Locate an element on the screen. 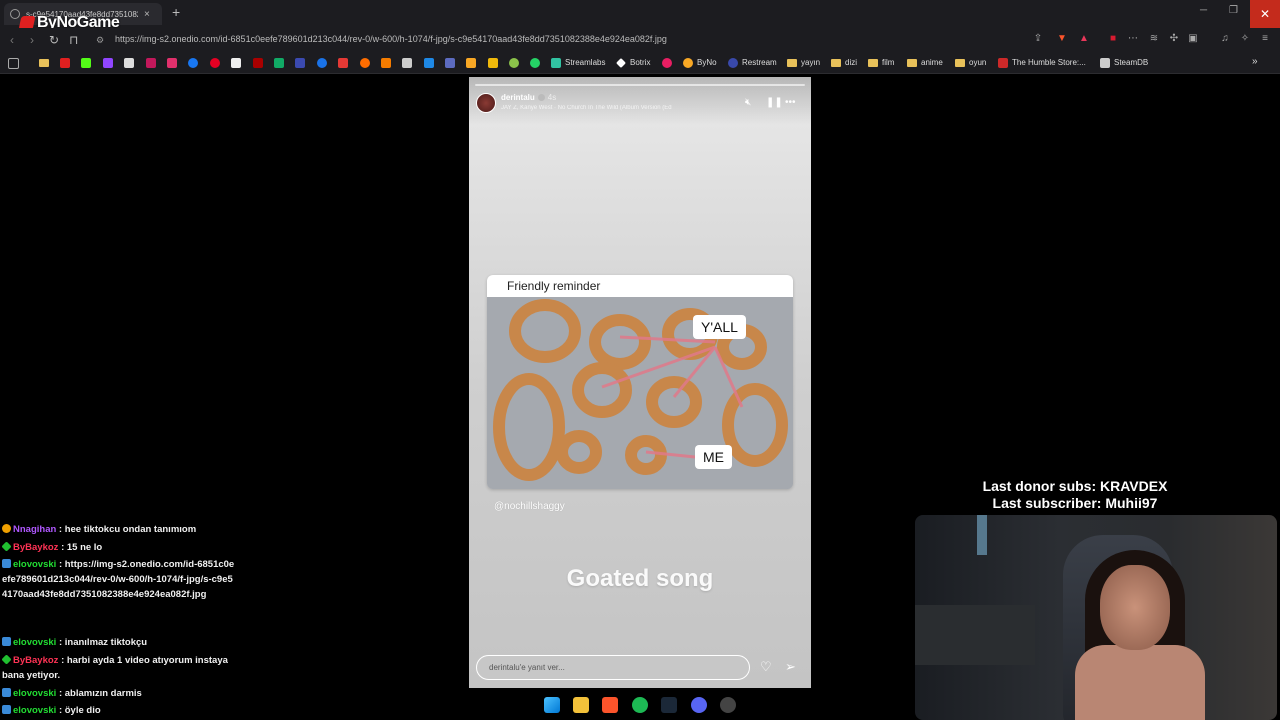 This screenshot has width=1280, height=720. bookmark-yayin: yayın is located at coordinates (810, 62).